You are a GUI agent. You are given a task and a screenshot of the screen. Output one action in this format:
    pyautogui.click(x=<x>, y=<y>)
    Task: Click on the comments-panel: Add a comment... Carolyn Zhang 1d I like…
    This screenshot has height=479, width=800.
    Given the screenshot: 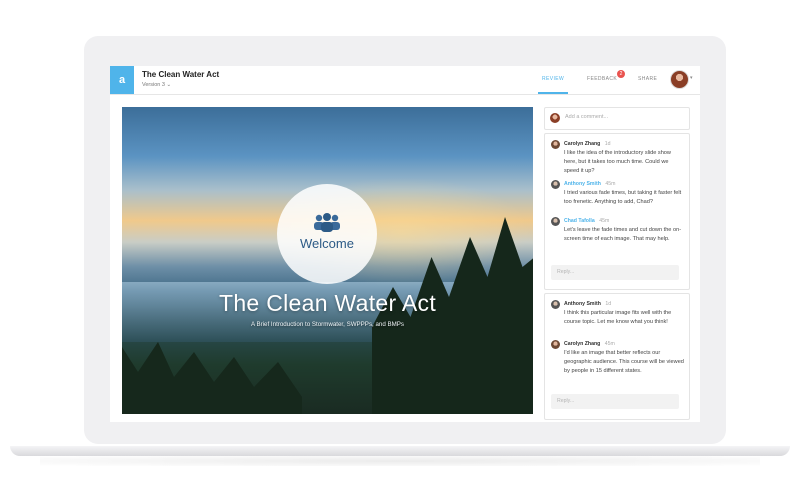 What is the action you would take?
    pyautogui.click(x=617, y=264)
    